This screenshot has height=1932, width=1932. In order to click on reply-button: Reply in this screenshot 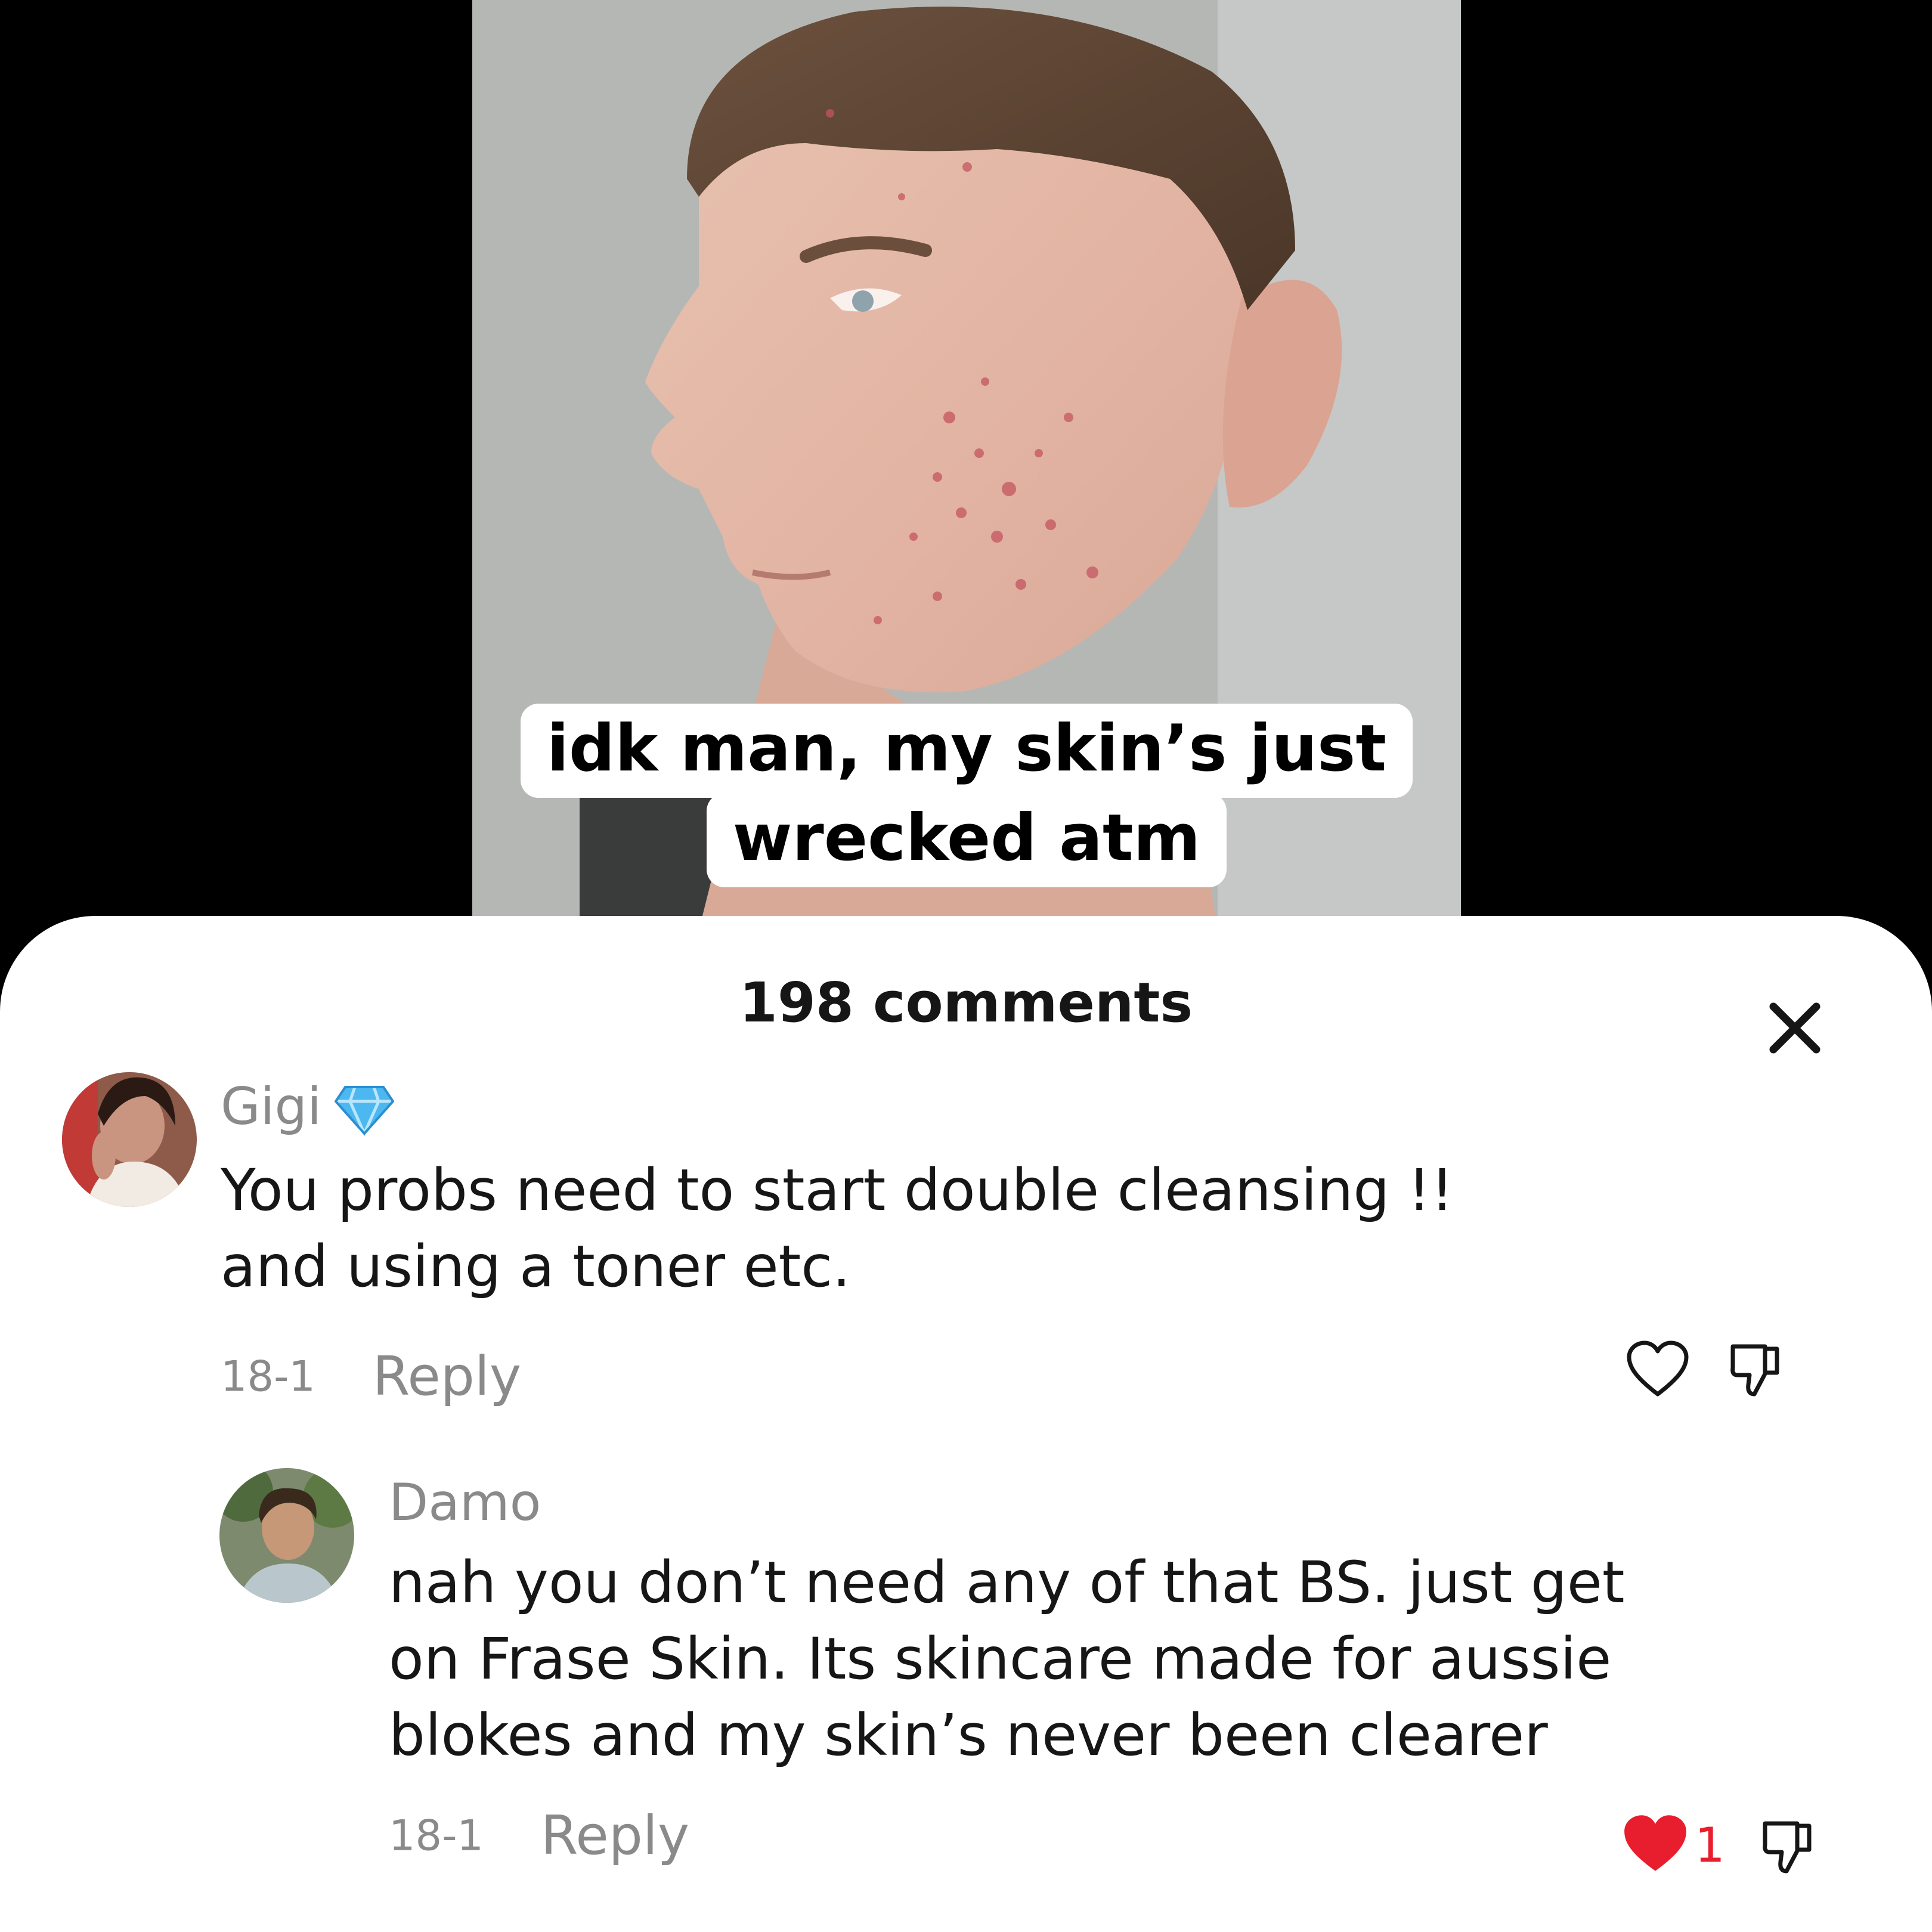, I will do `click(615, 1835)`.